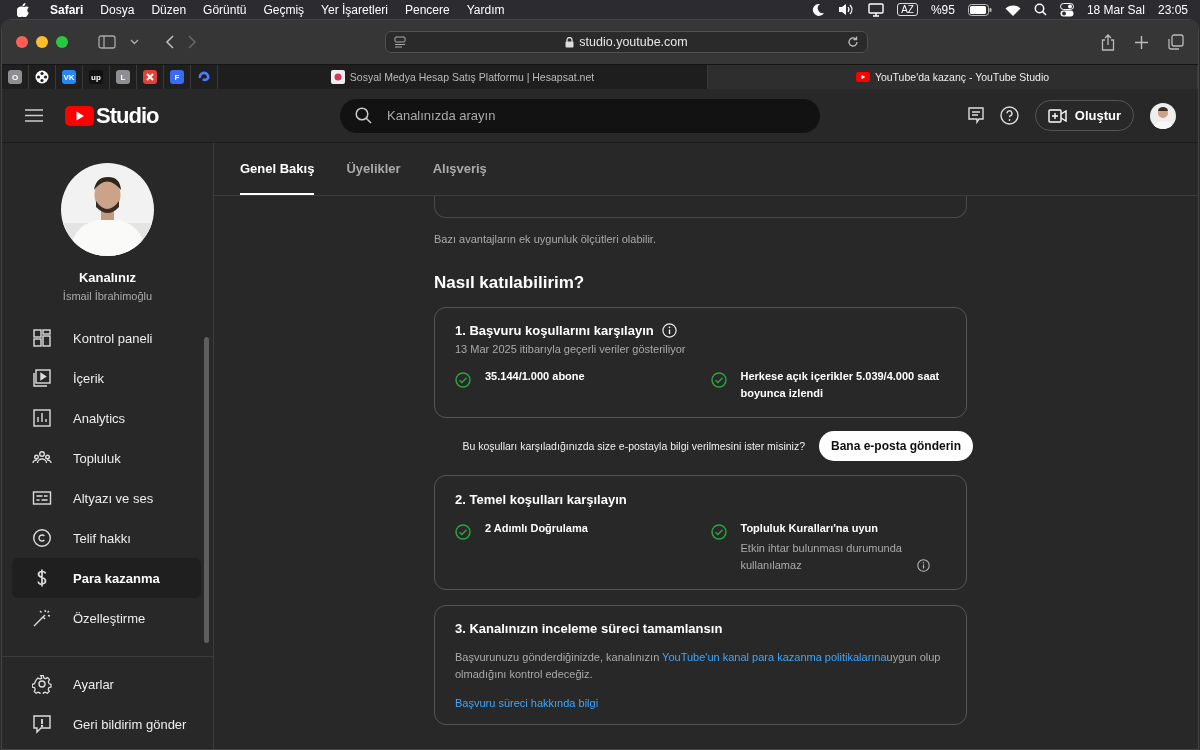  Describe the element at coordinates (1115, 9) in the screenshot. I see `menubar-date: 18 Mar Sal` at that location.